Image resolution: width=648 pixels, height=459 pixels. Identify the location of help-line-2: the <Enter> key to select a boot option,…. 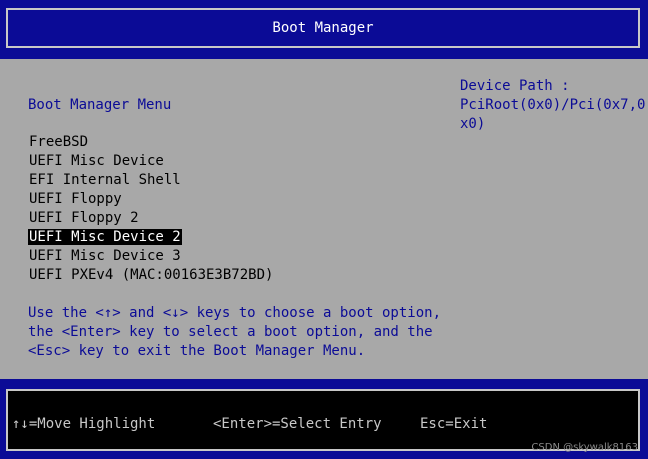
(230, 332).